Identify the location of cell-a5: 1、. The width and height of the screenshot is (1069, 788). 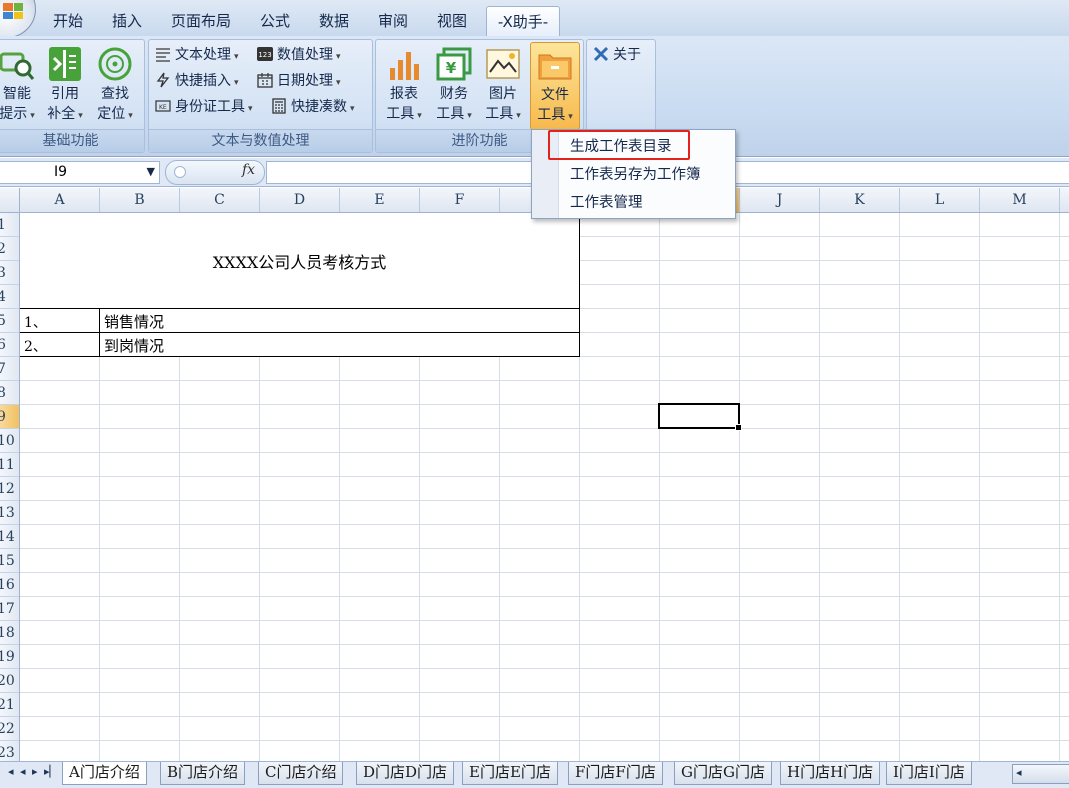
(60, 321).